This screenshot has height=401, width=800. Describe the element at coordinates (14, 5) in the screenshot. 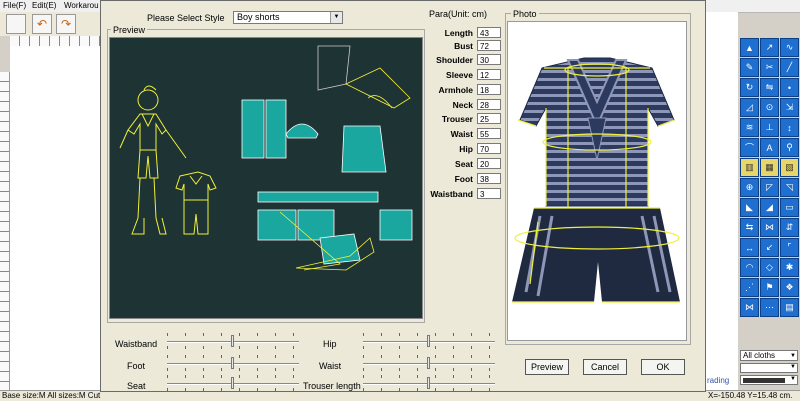

I see `menu-file: File(F)` at that location.